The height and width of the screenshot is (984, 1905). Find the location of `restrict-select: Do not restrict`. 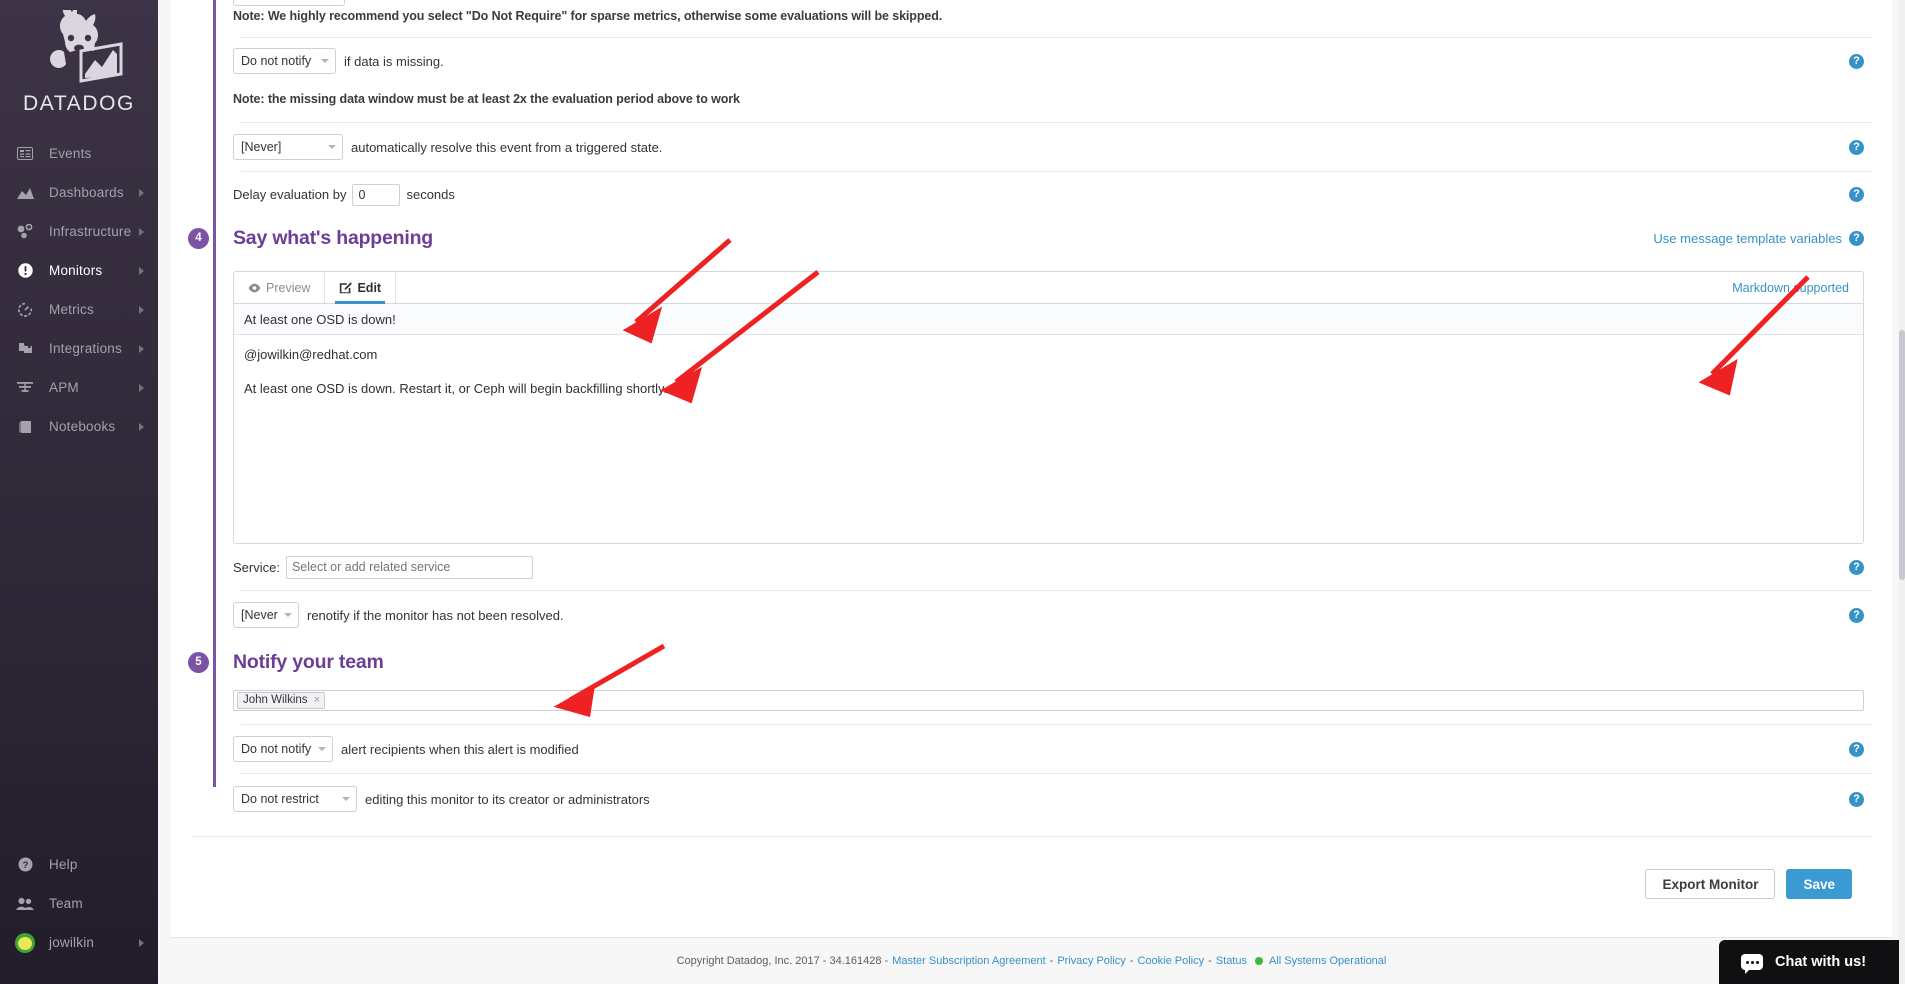

restrict-select: Do not restrict is located at coordinates (295, 799).